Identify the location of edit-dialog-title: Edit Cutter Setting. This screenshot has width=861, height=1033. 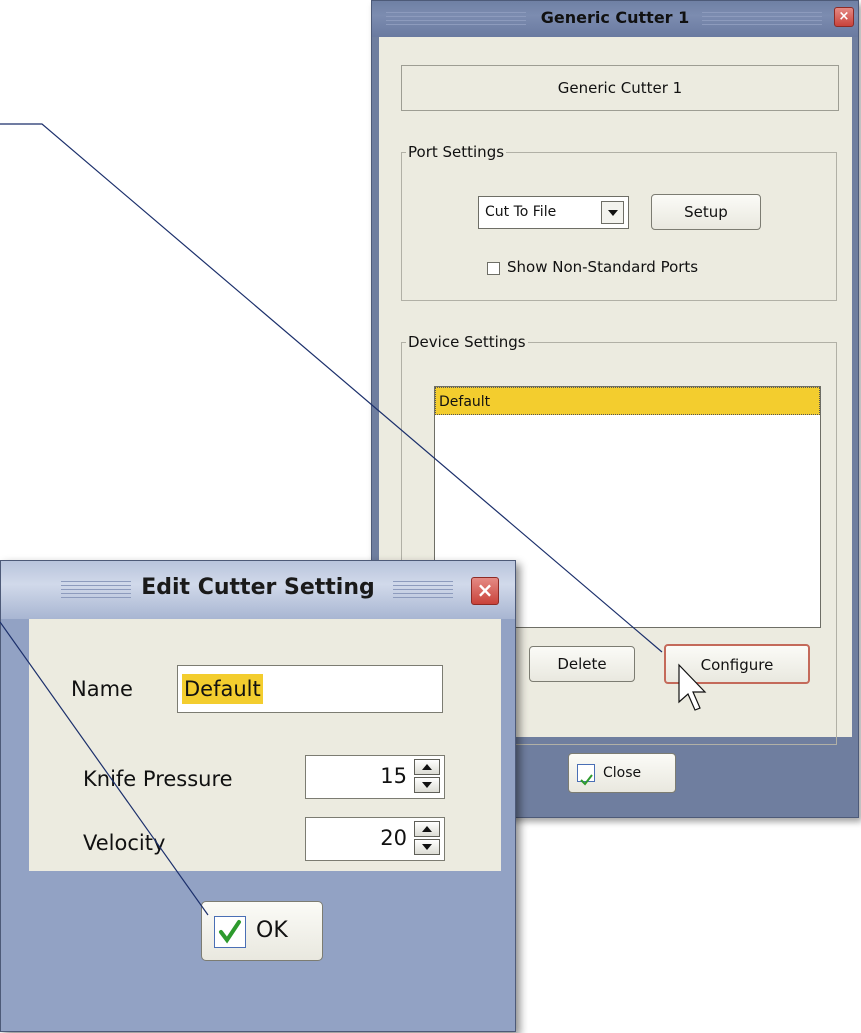
(258, 587).